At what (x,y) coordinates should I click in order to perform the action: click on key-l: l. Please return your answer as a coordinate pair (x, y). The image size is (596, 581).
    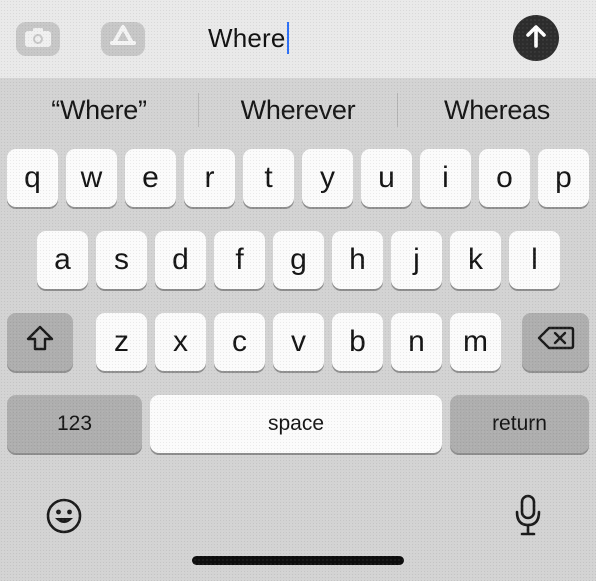
    Looking at the image, I should click on (534, 260).